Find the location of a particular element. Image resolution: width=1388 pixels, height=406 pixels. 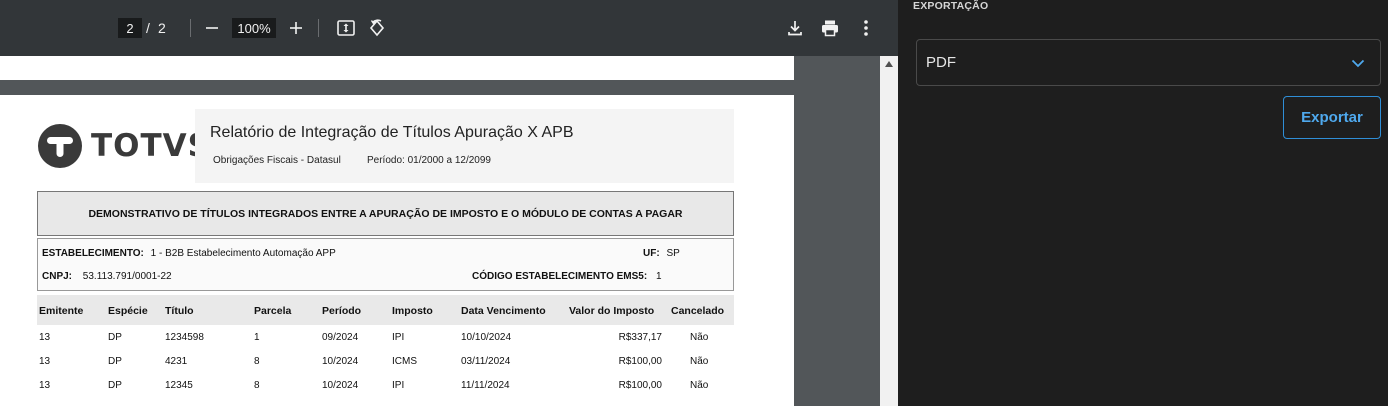

export-format-value: PDF is located at coordinates (941, 62).